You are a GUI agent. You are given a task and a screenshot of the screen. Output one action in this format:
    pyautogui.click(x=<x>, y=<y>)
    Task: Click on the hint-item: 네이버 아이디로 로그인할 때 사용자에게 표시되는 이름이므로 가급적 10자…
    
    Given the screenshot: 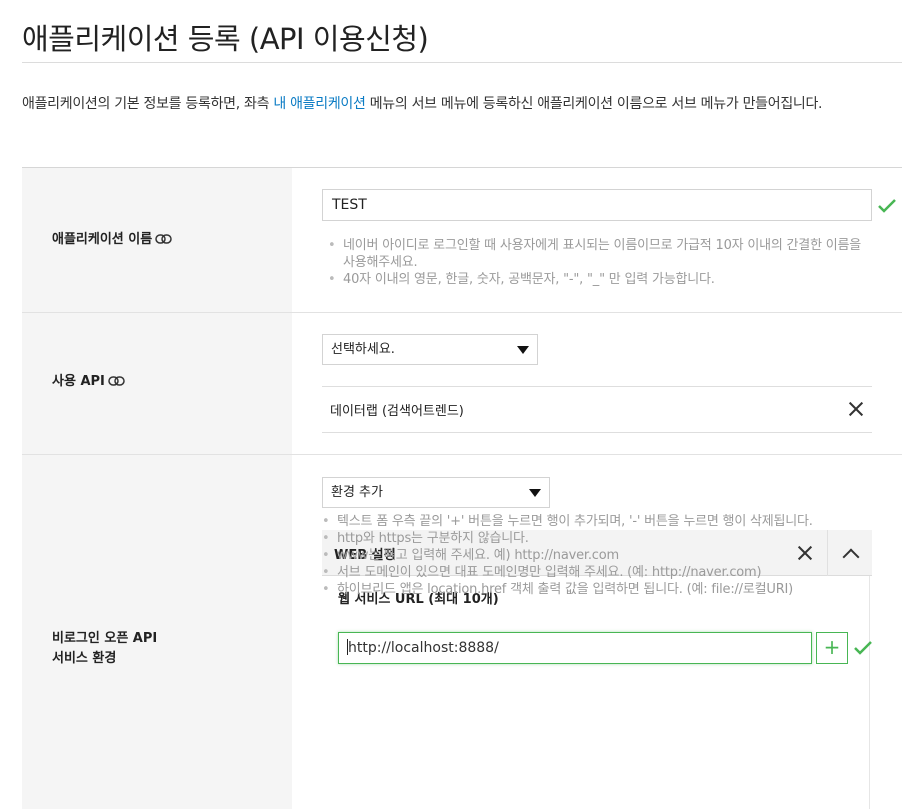 What is the action you would take?
    pyautogui.click(x=598, y=254)
    